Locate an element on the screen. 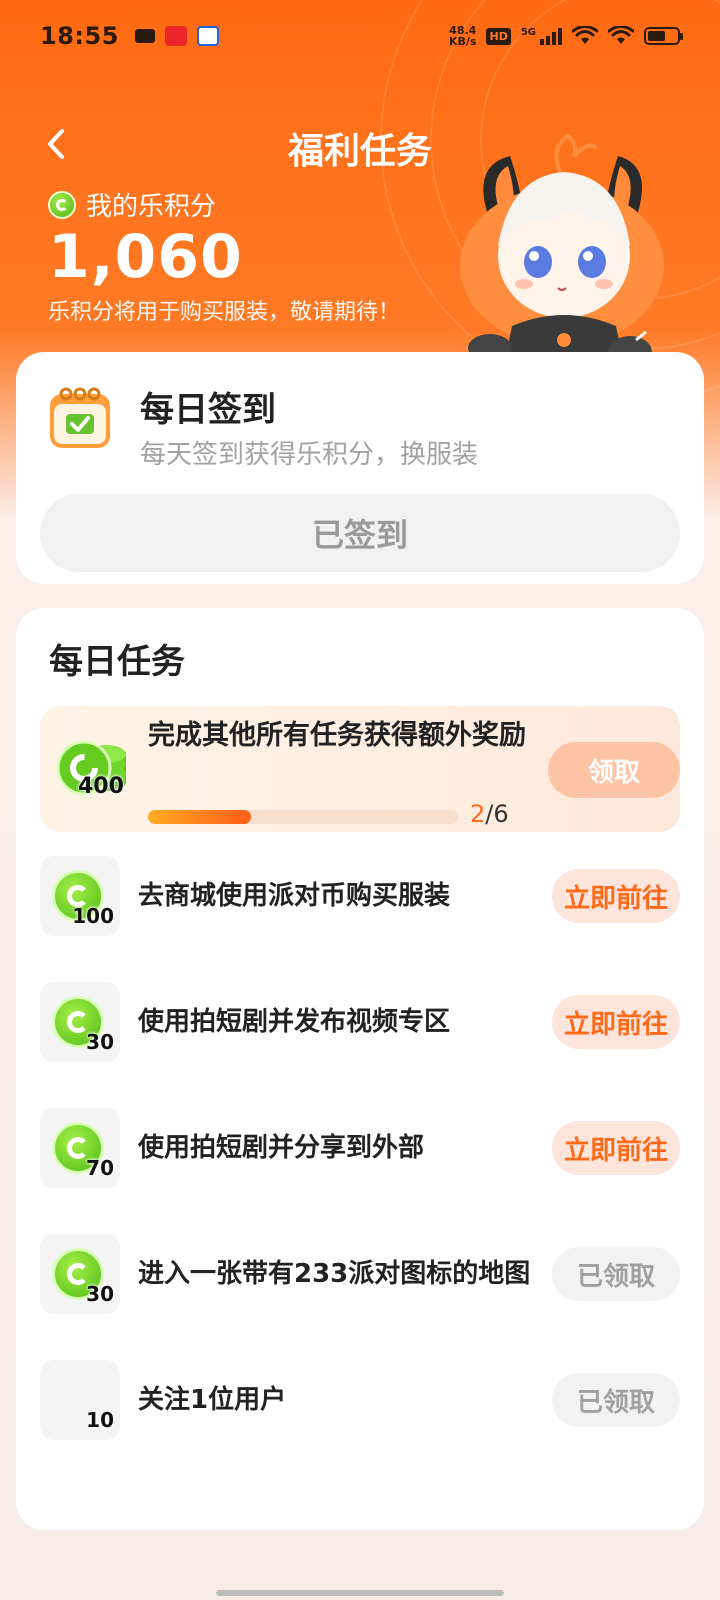  task-row: 70 使用拍短剧并分享到外部 立即前往 is located at coordinates (360, 1148).